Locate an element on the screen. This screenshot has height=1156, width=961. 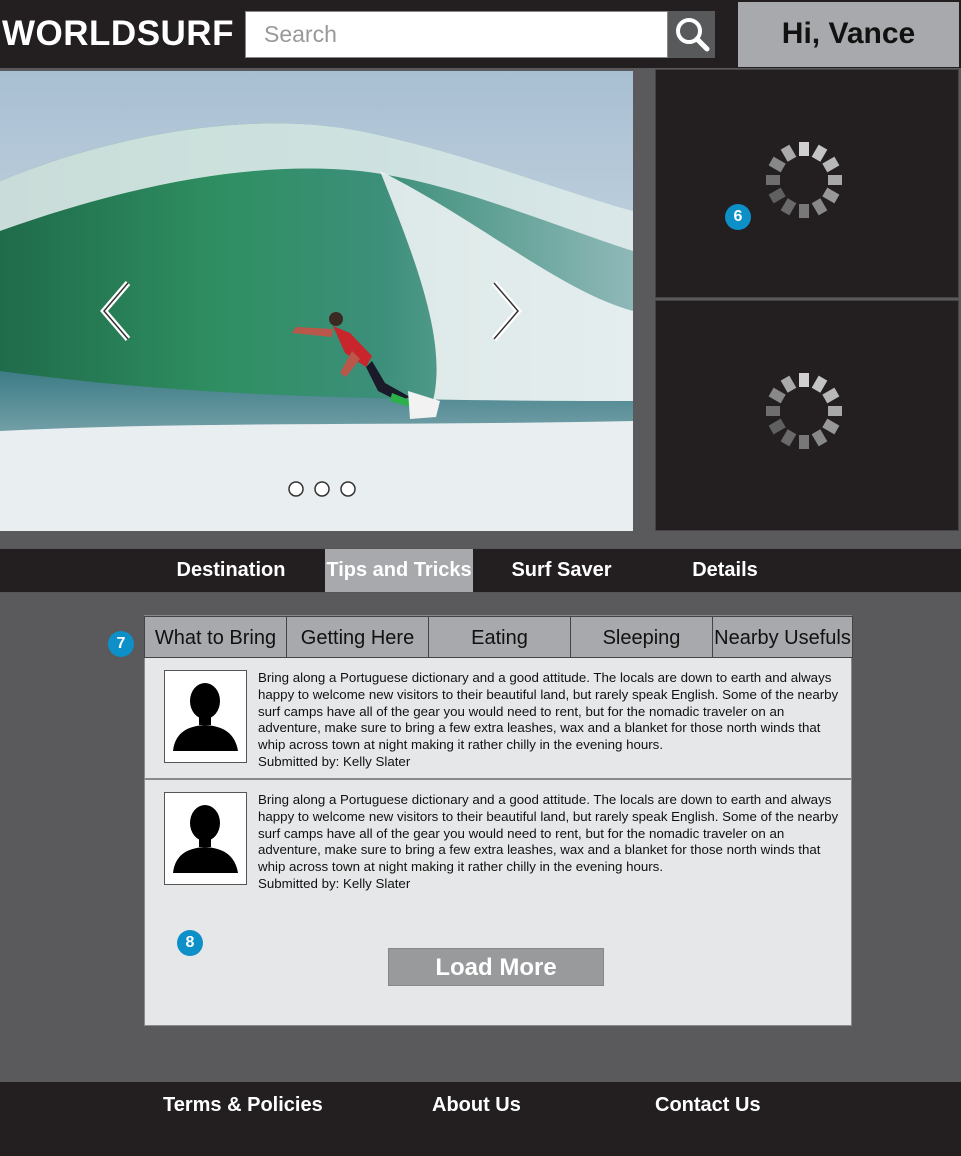
subtab-nearby-usefuls: Nearby Usefuls is located at coordinates (782, 637).